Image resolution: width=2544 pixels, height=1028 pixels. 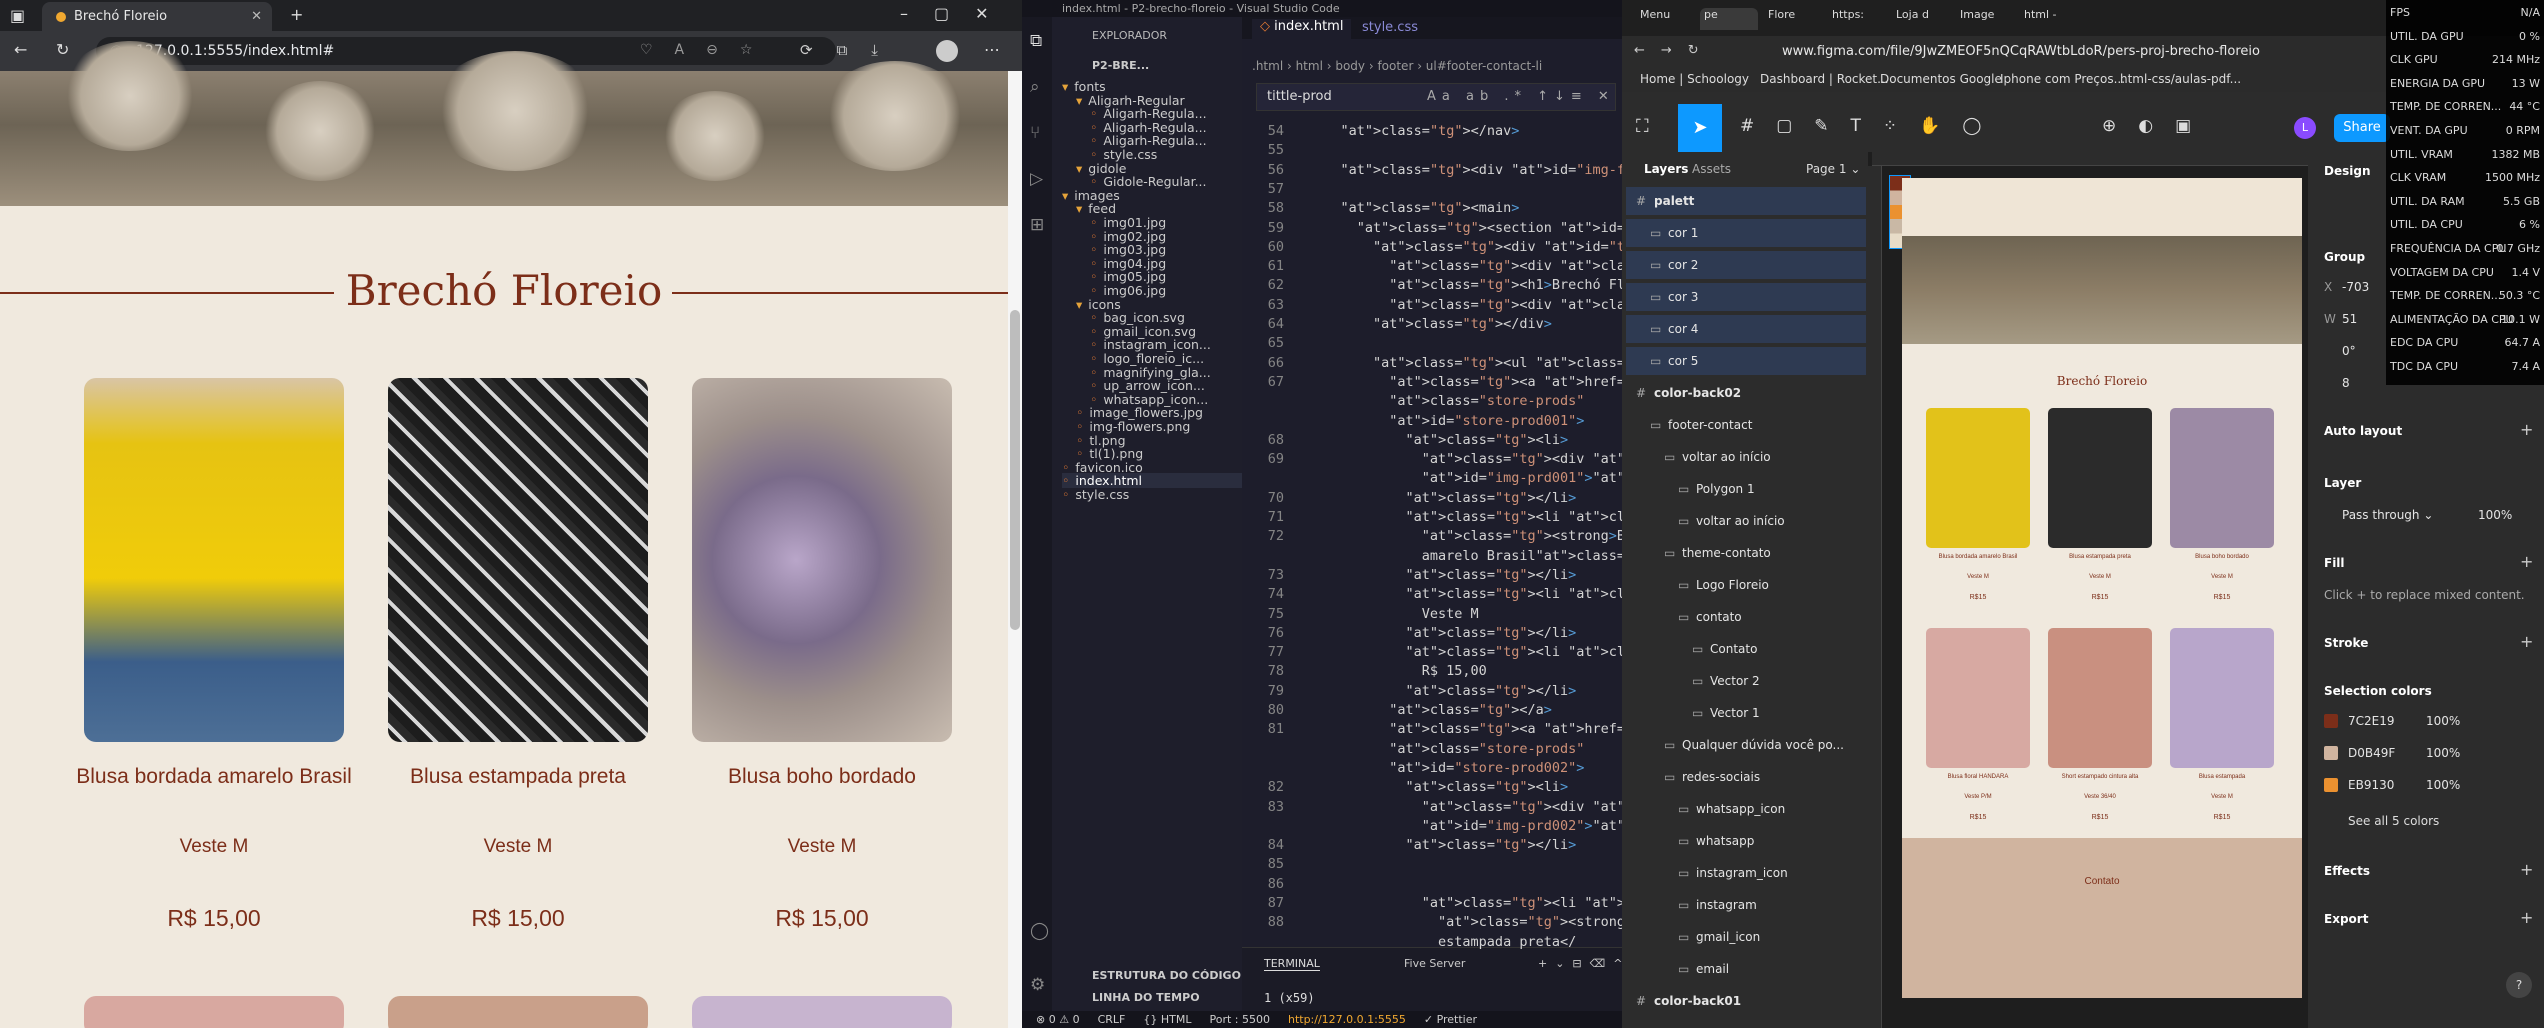 I want to click on code-line: 58 "at">class="tg"><main>, so click(x=1381, y=208).